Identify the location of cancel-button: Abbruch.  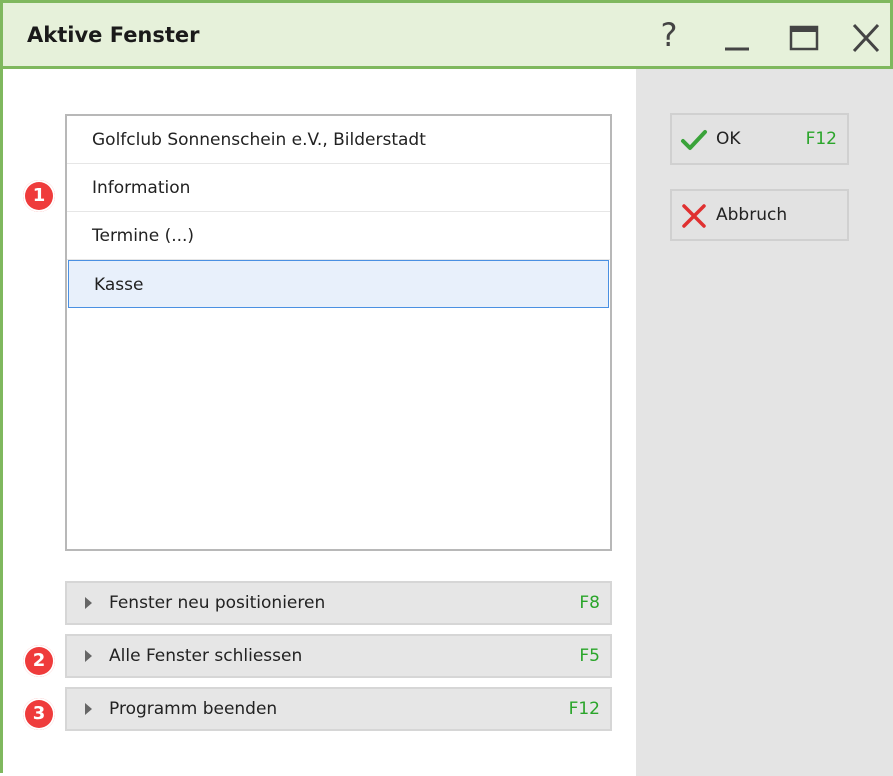
(759, 215).